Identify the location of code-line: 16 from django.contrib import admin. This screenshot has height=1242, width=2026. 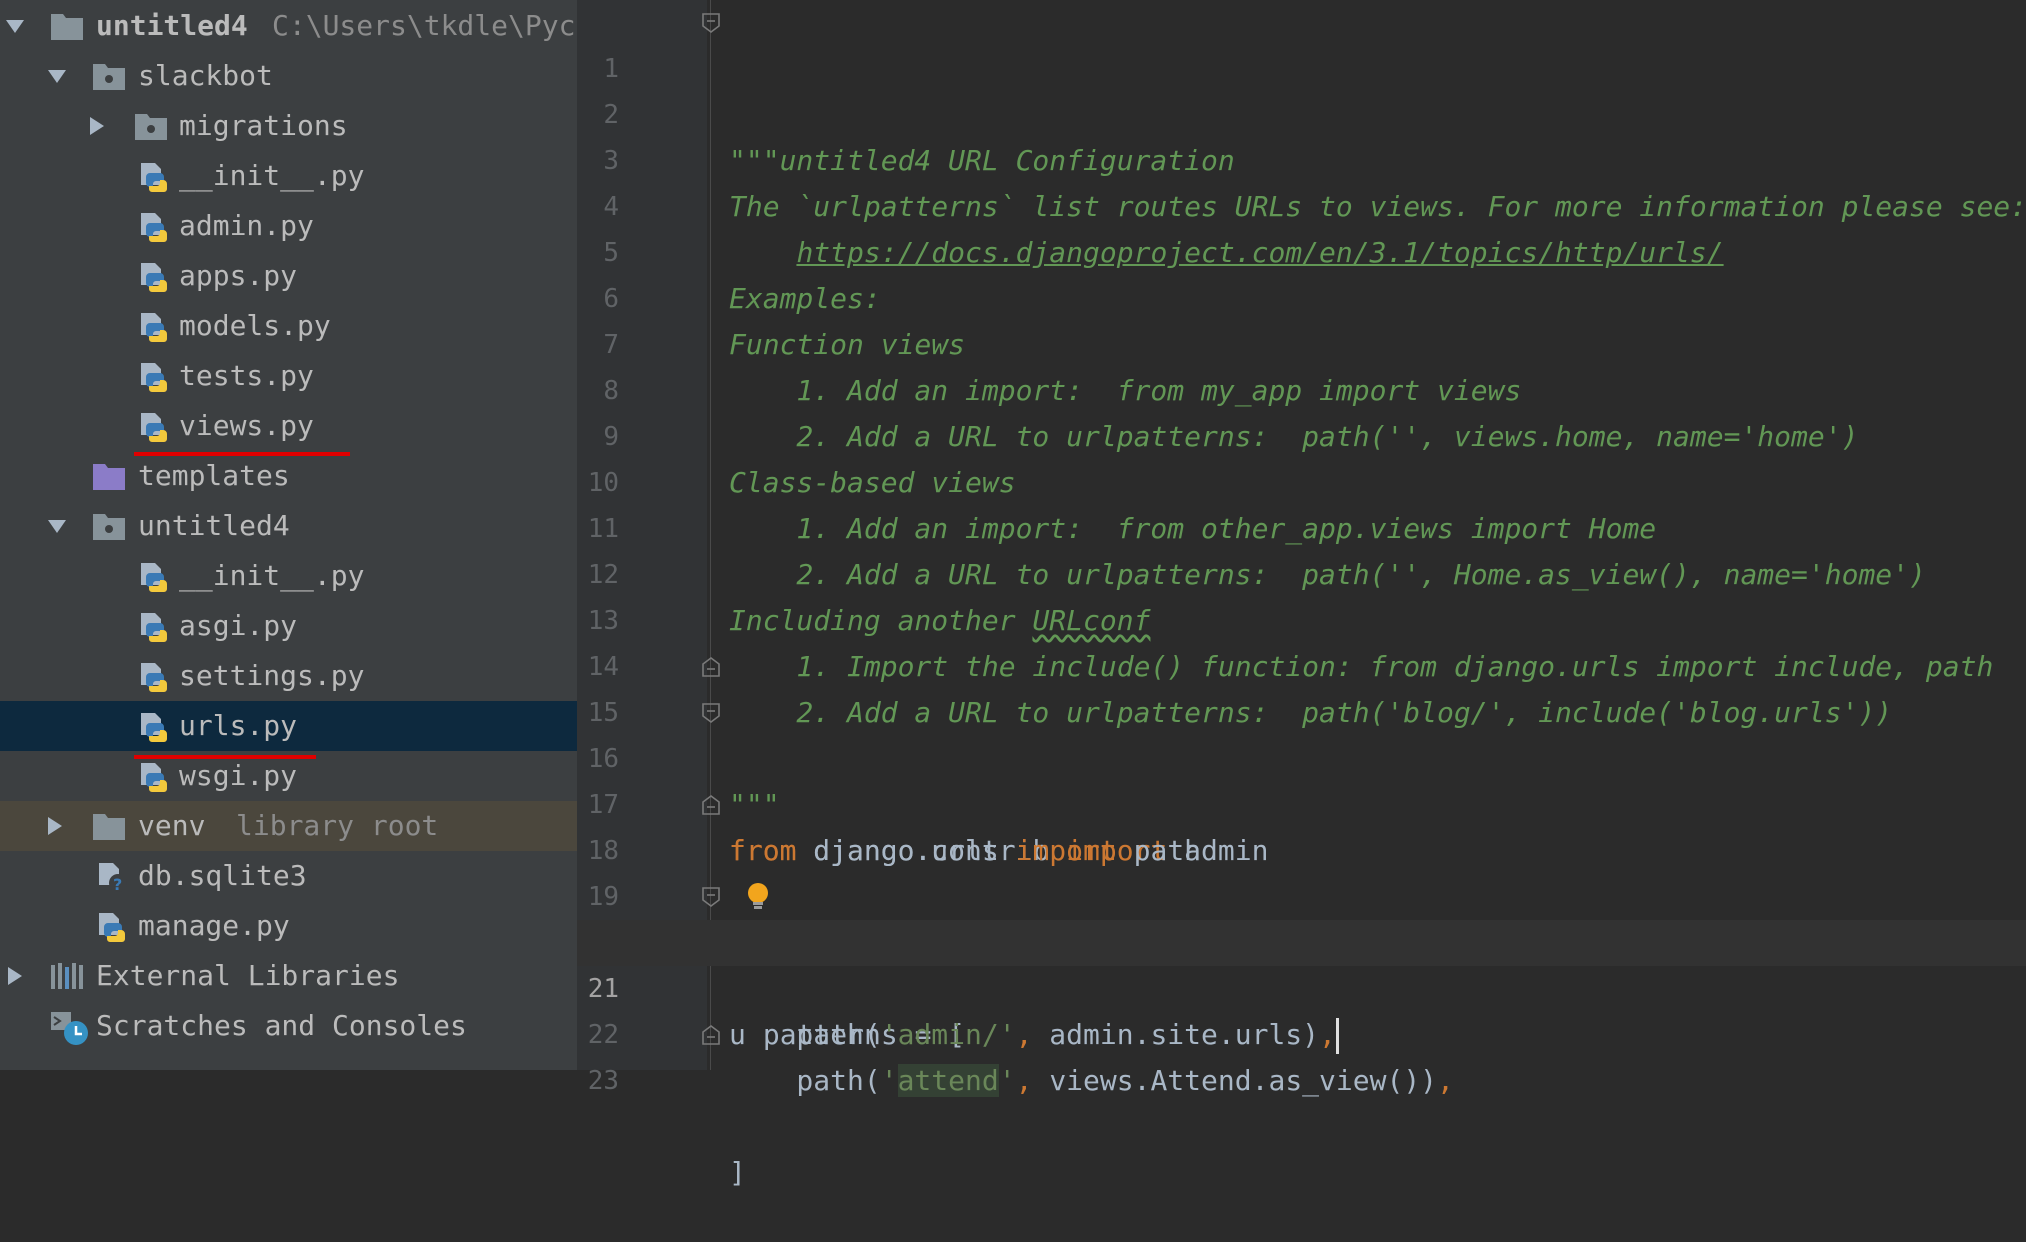
(1301, 778).